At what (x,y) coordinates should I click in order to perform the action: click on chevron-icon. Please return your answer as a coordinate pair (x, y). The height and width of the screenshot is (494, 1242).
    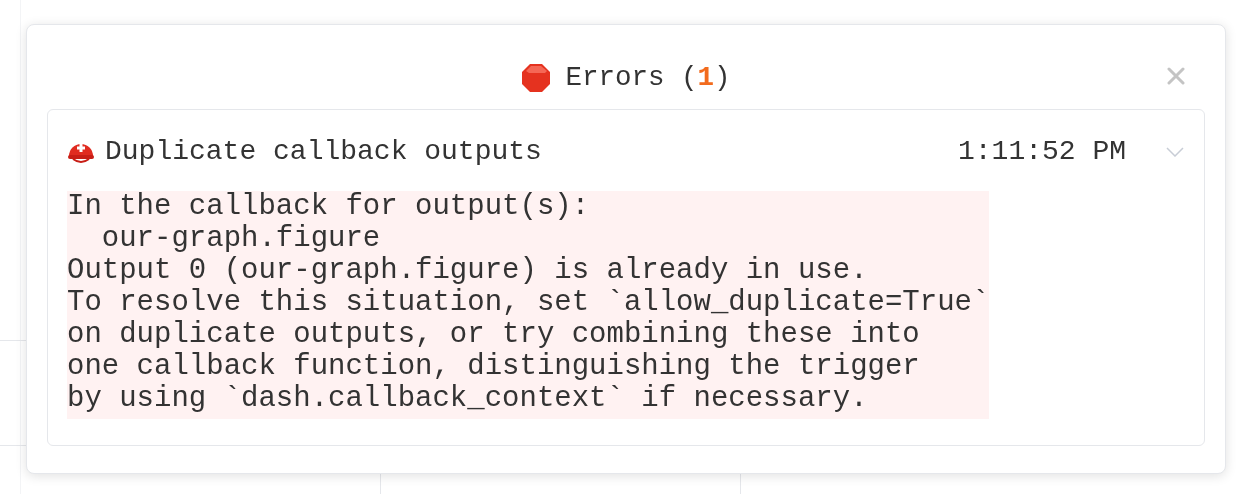
    Looking at the image, I should click on (1175, 152).